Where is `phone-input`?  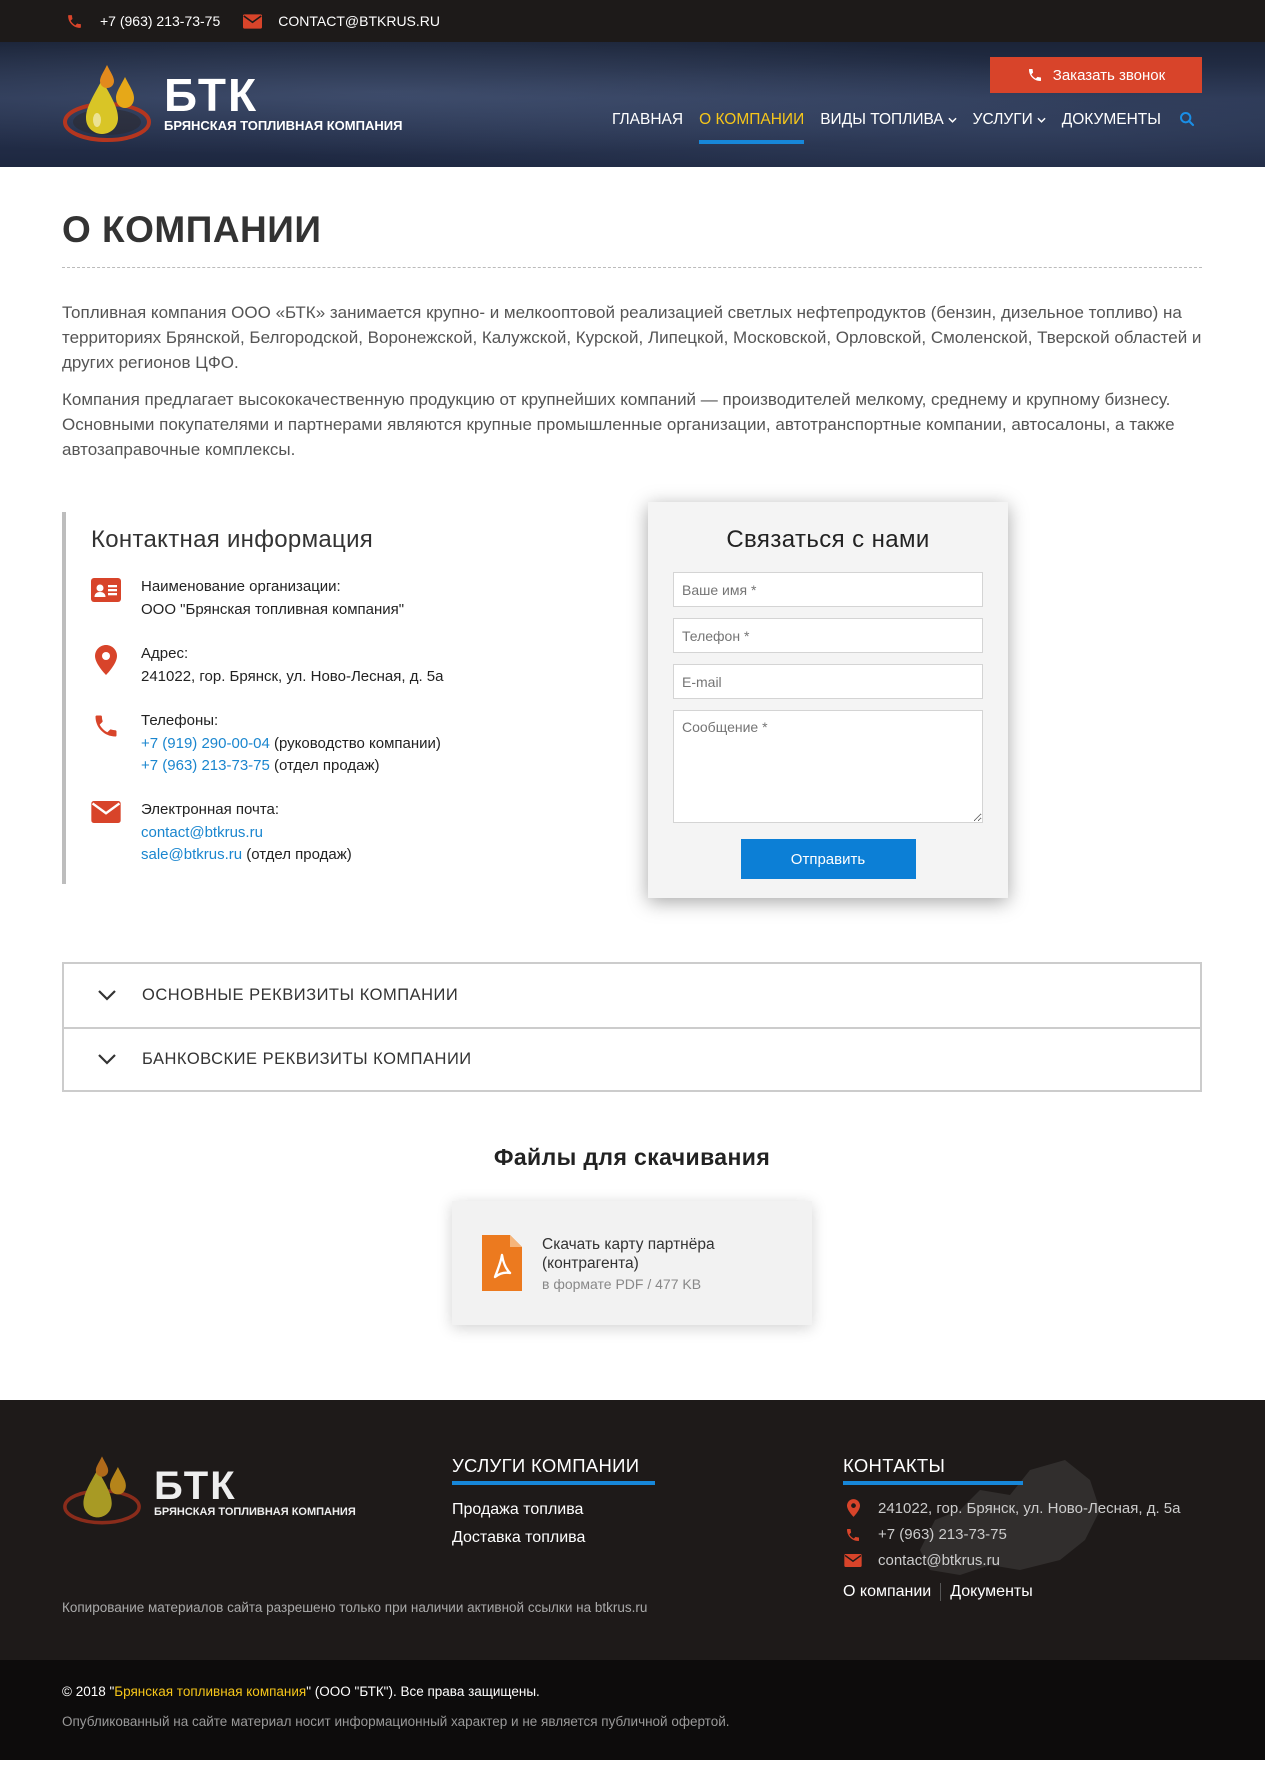 phone-input is located at coordinates (828, 635).